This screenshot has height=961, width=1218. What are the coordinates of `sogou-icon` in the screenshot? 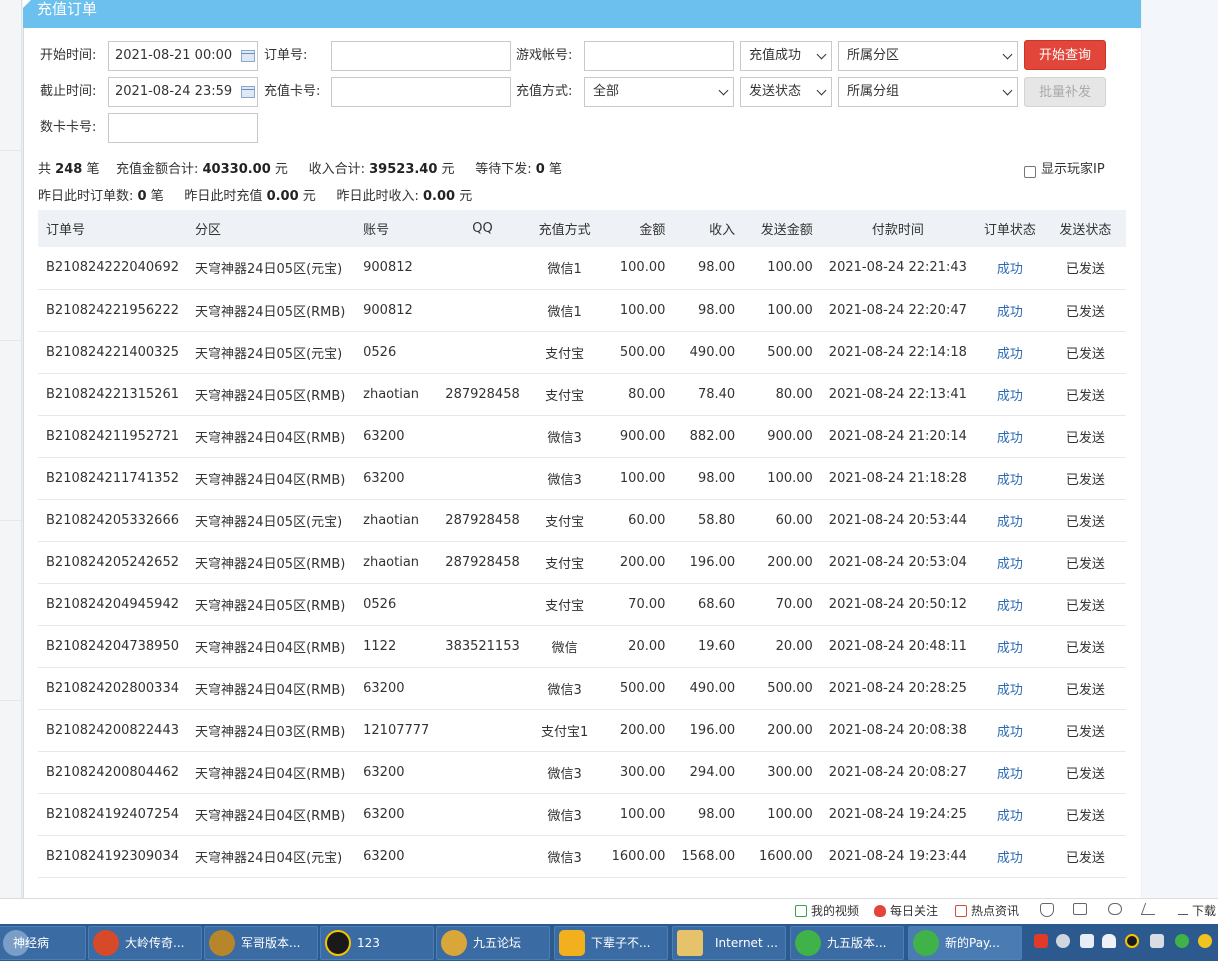 It's located at (1041, 941).